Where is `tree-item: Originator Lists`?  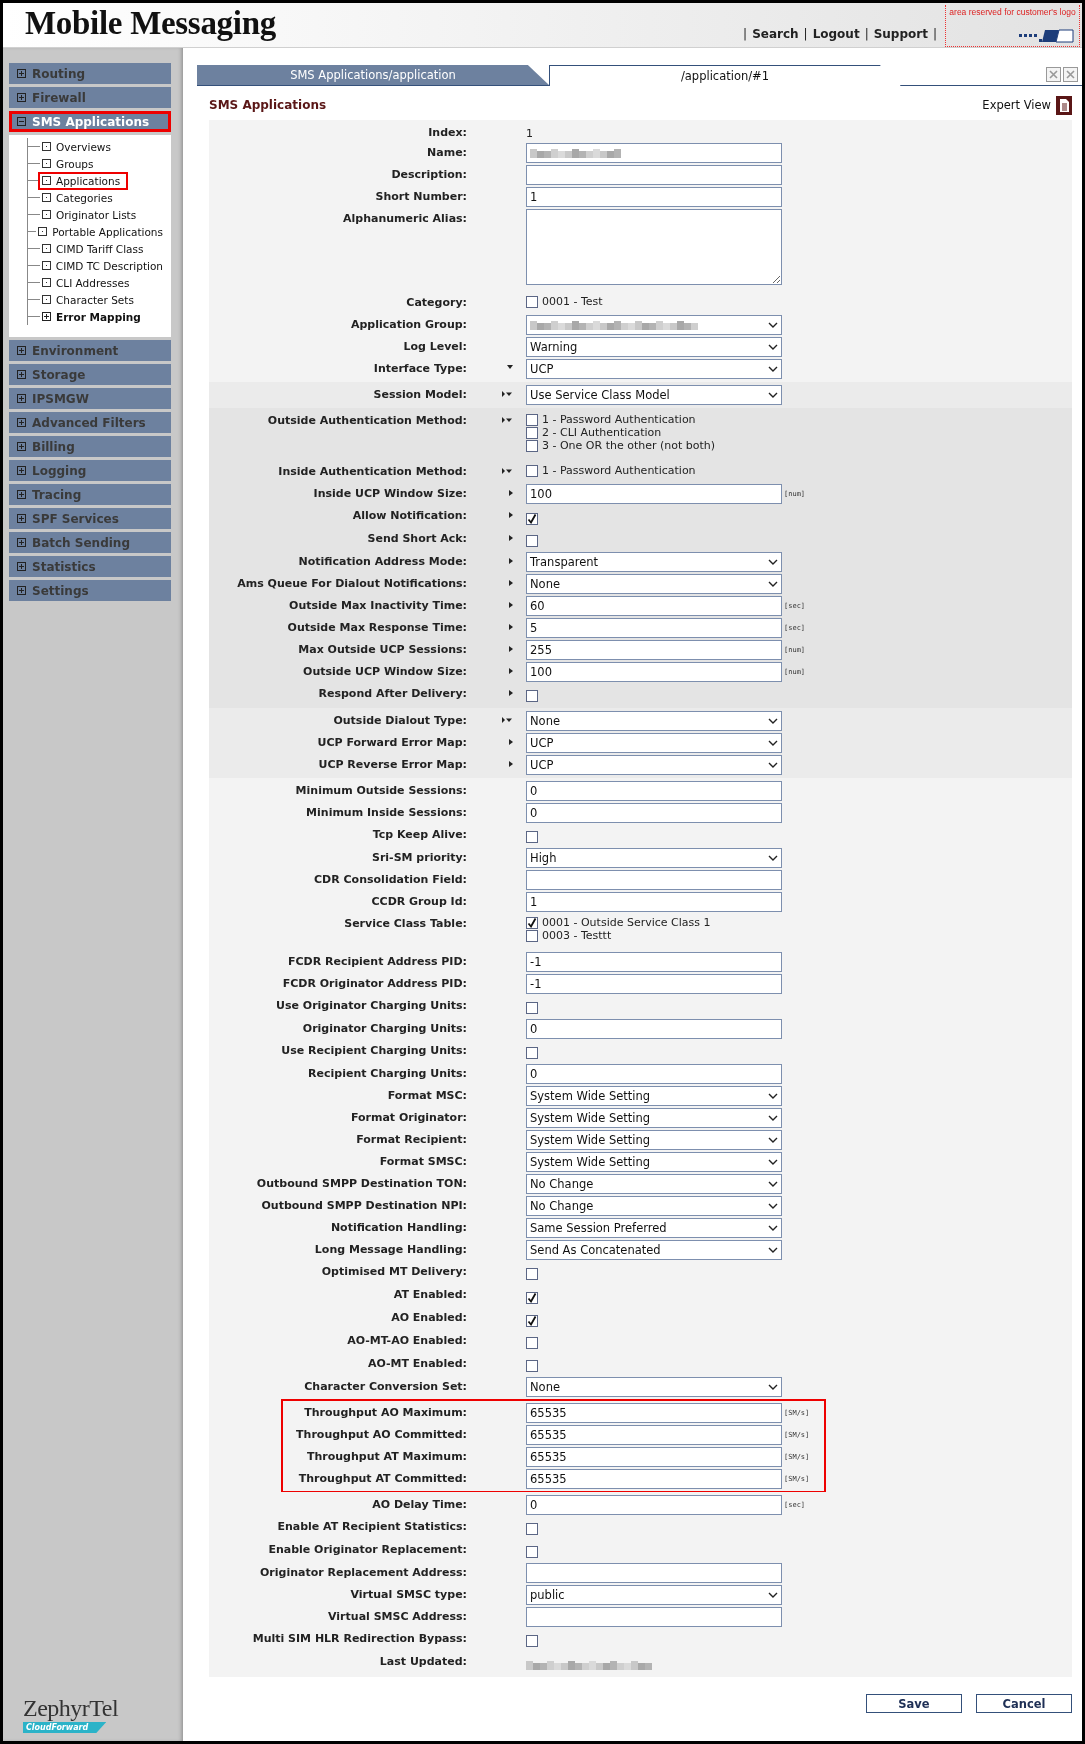
tree-item: Originator Lists is located at coordinates (91, 214).